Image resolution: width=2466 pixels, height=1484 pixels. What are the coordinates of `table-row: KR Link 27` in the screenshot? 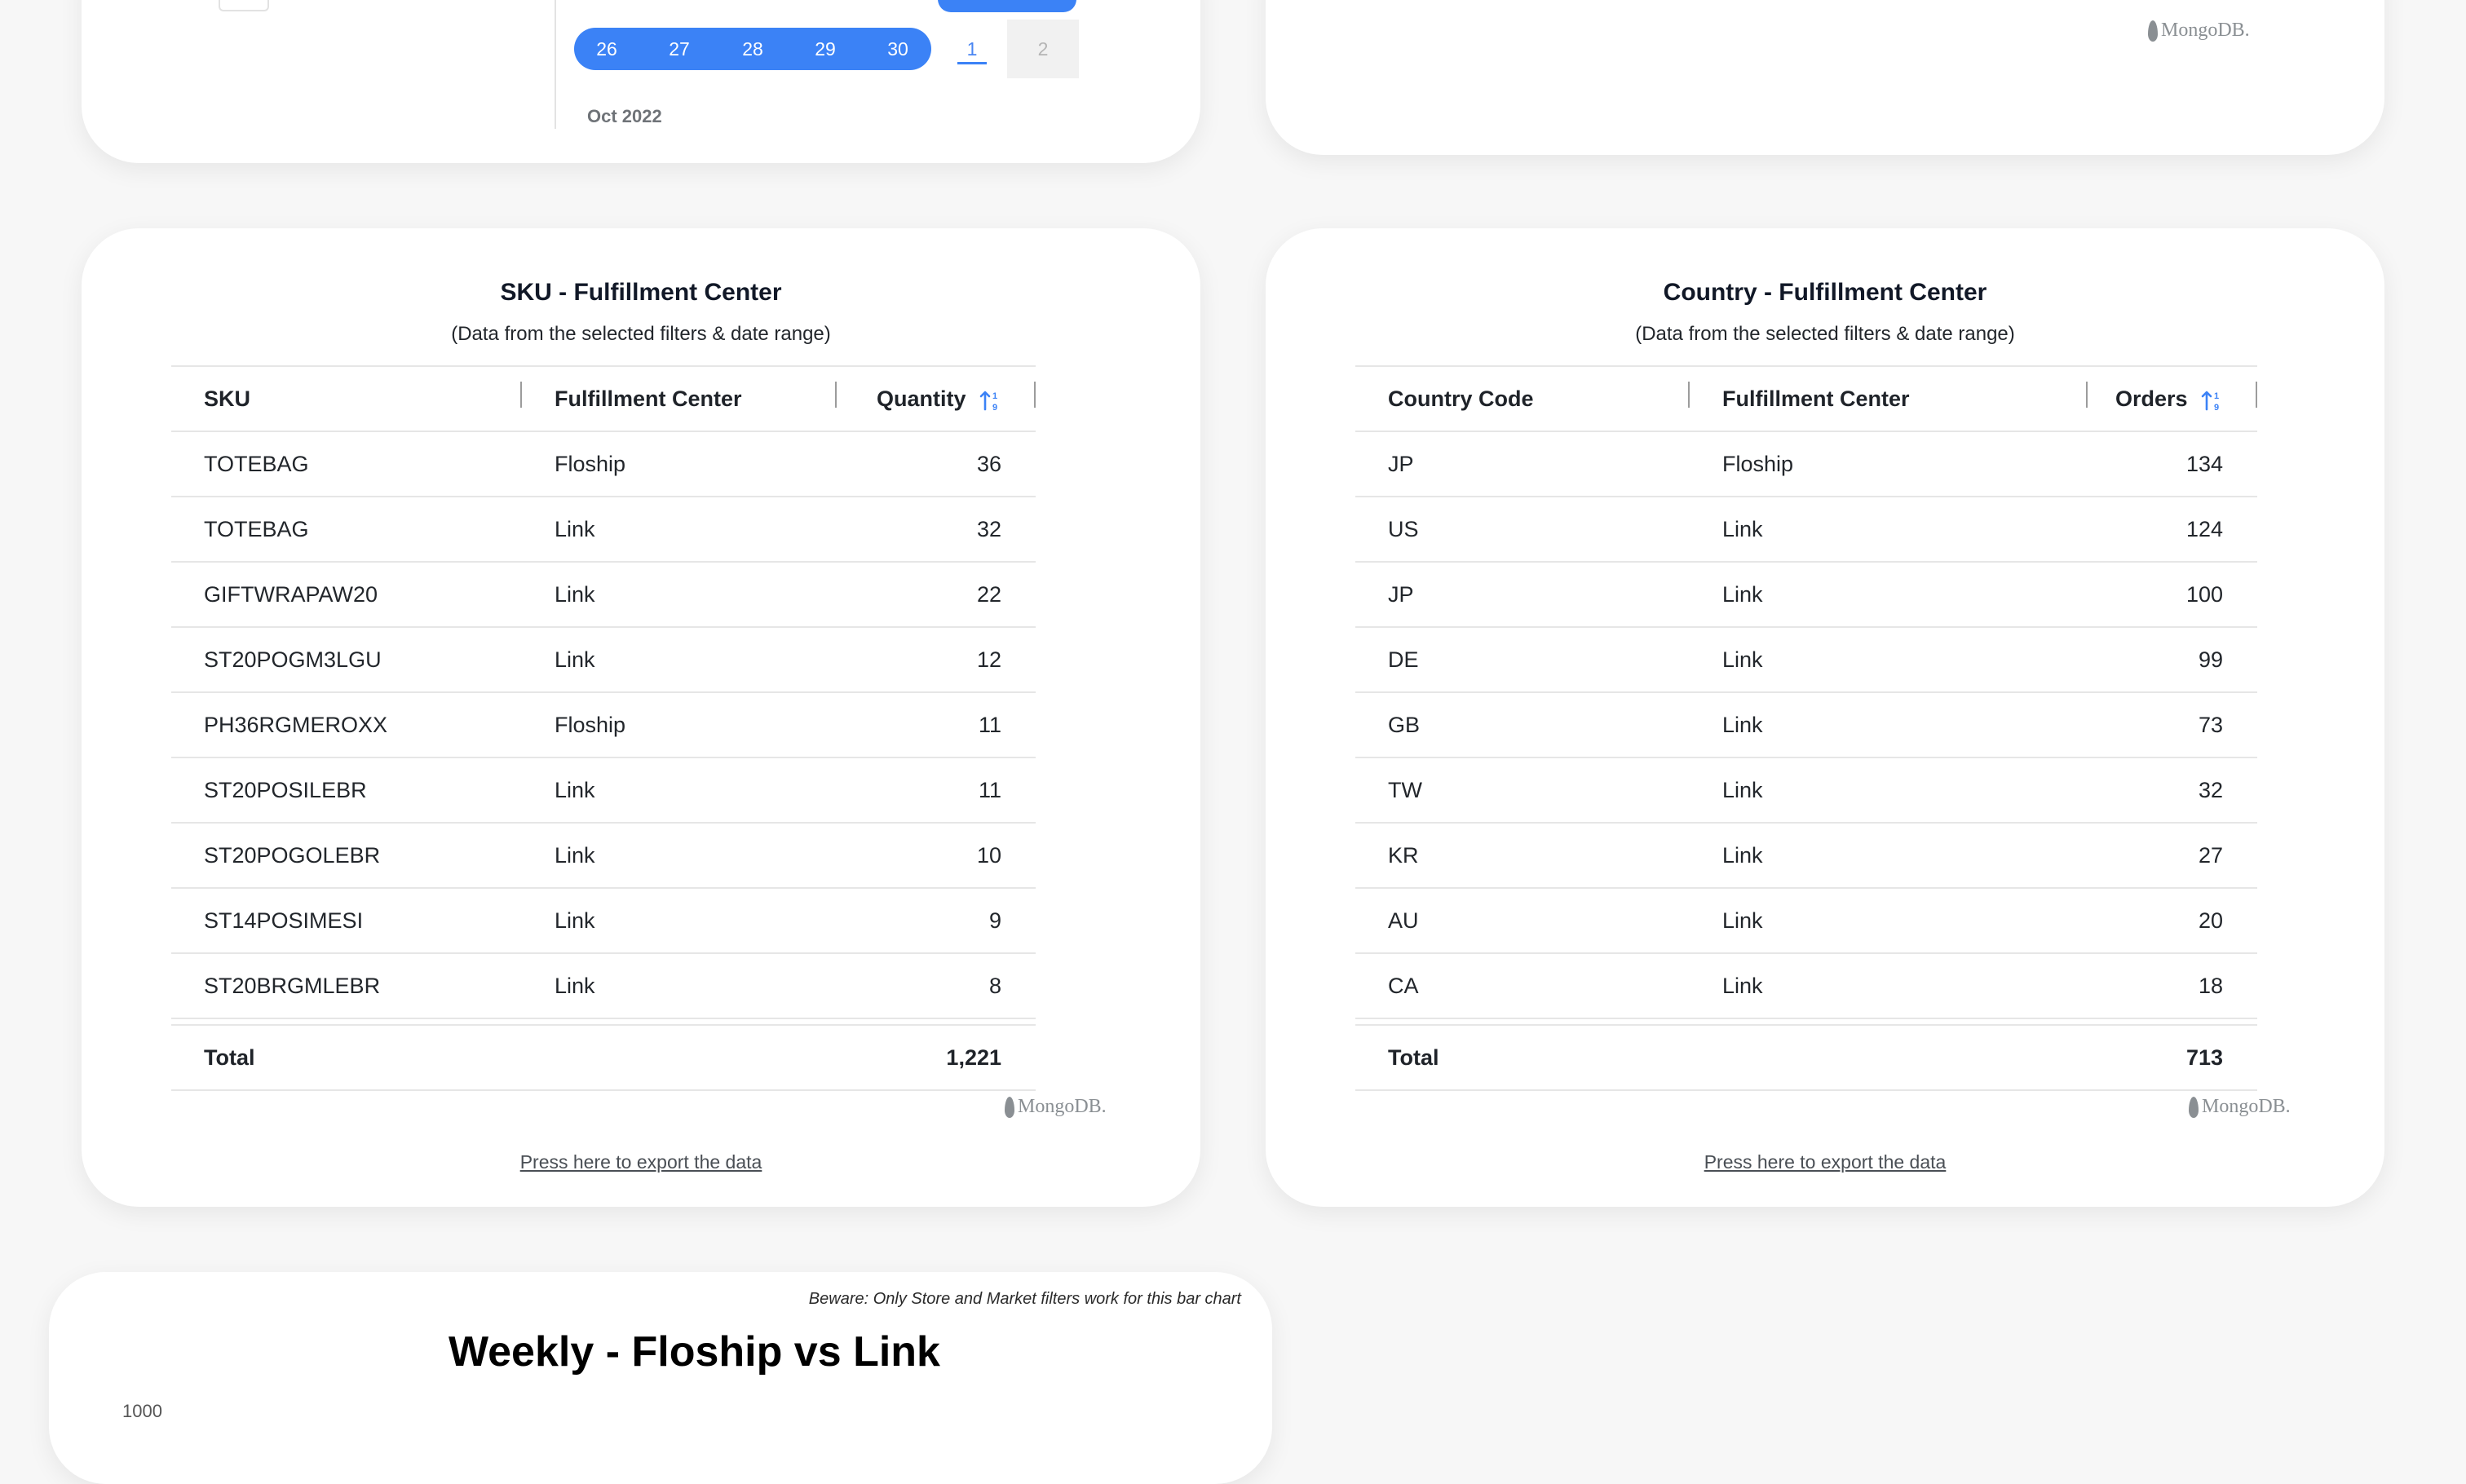 It's located at (1806, 856).